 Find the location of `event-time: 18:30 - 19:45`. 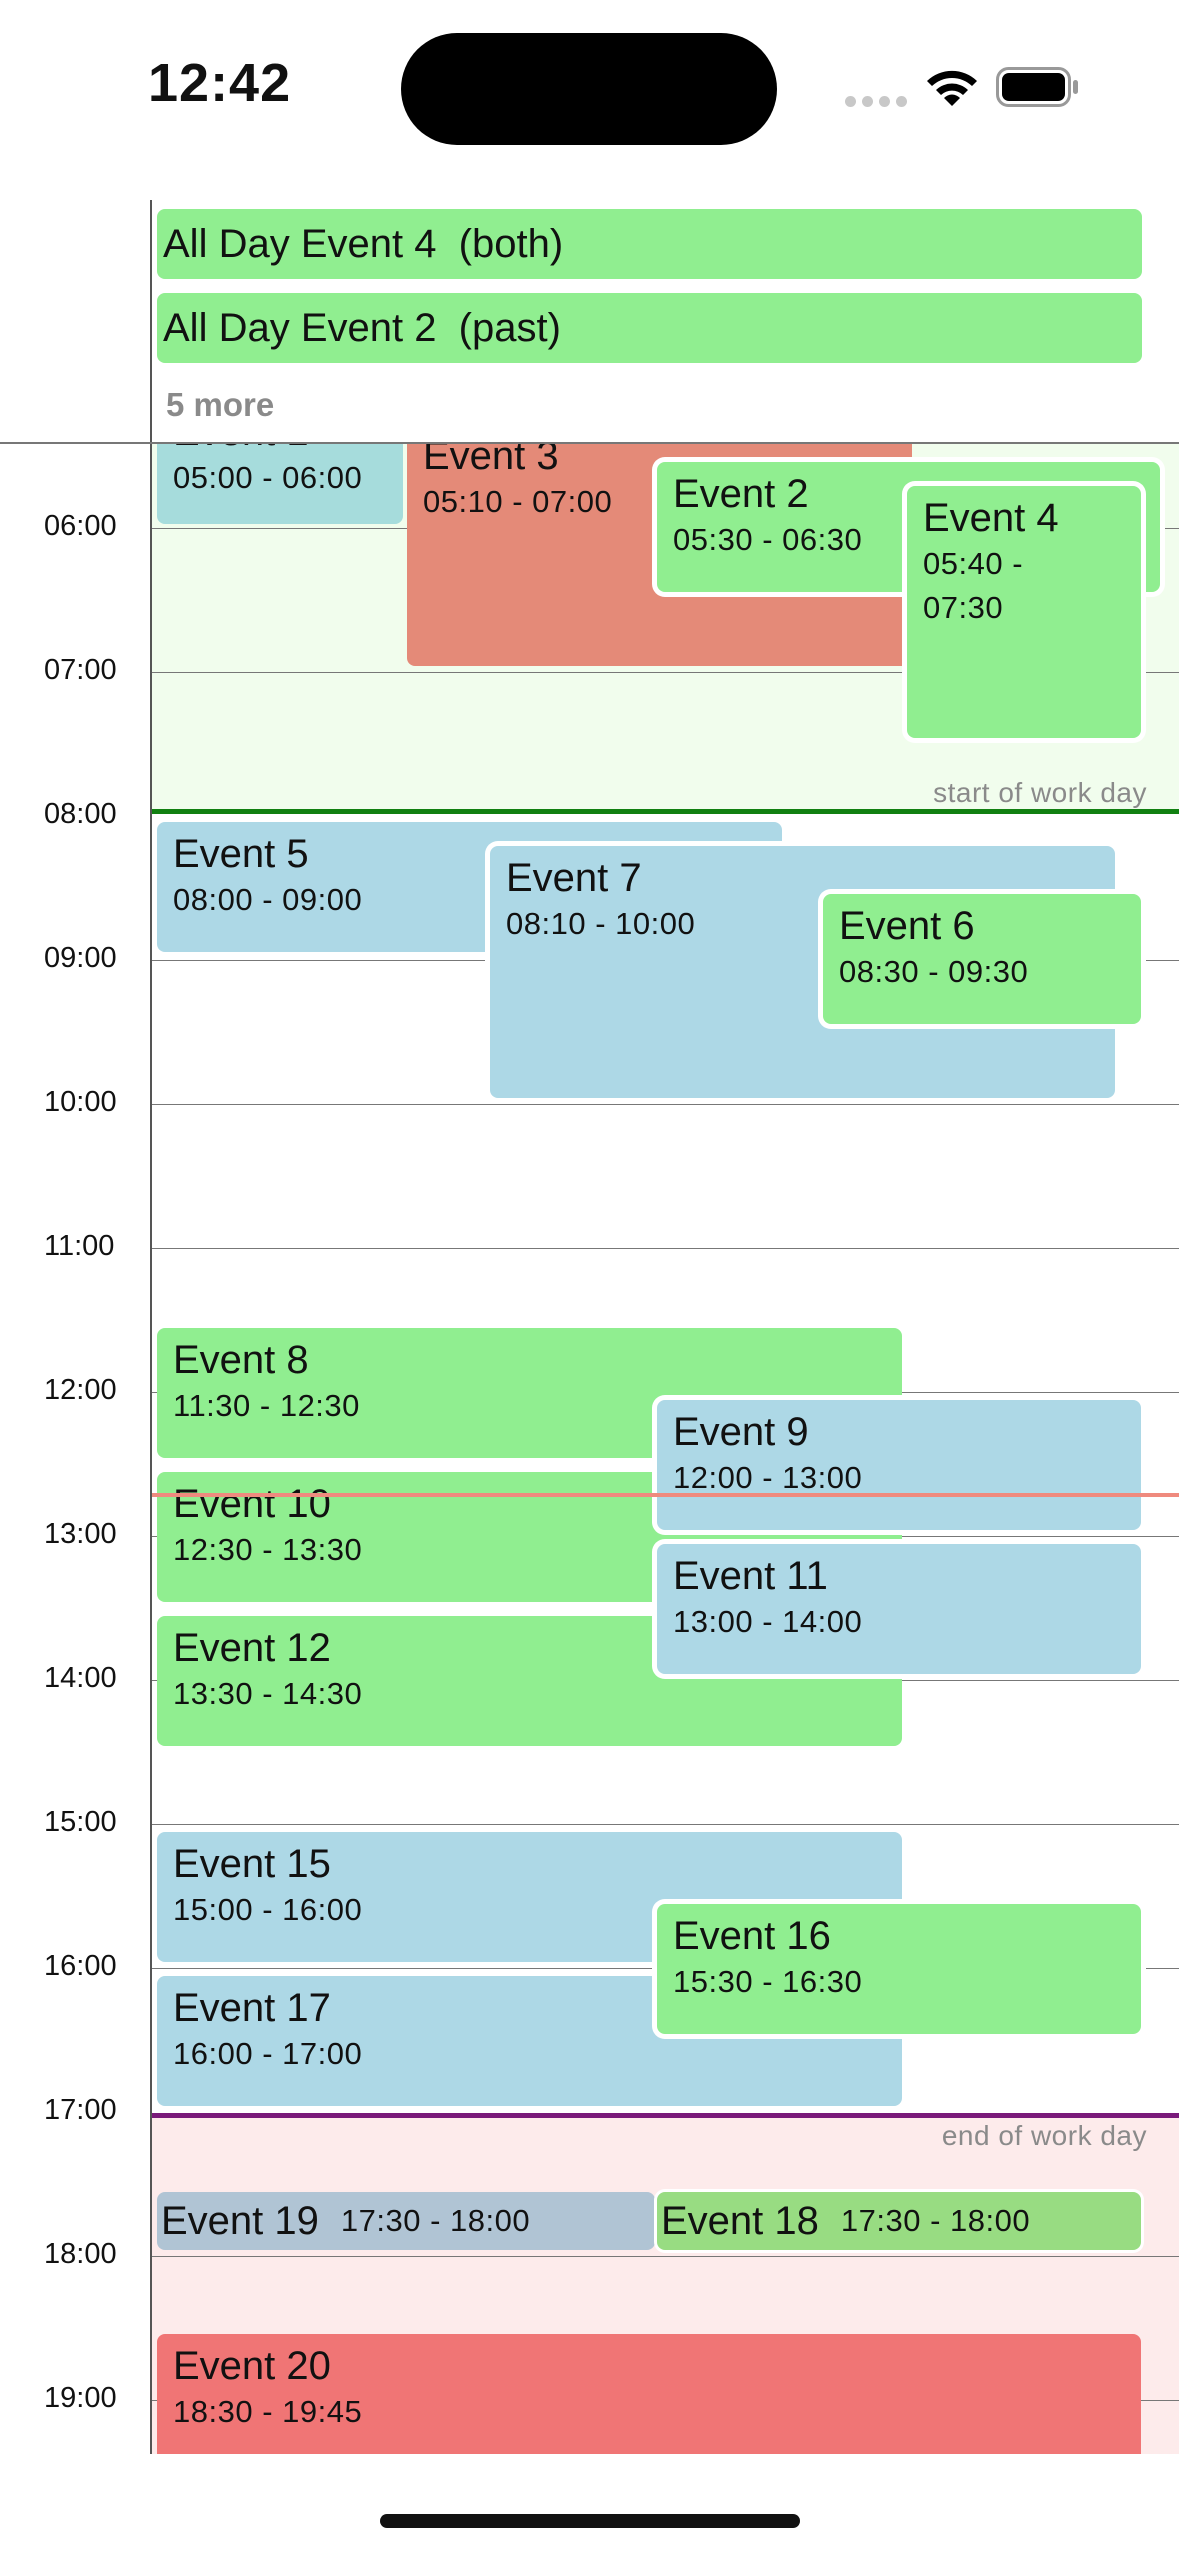

event-time: 18:30 - 19:45 is located at coordinates (268, 2411).